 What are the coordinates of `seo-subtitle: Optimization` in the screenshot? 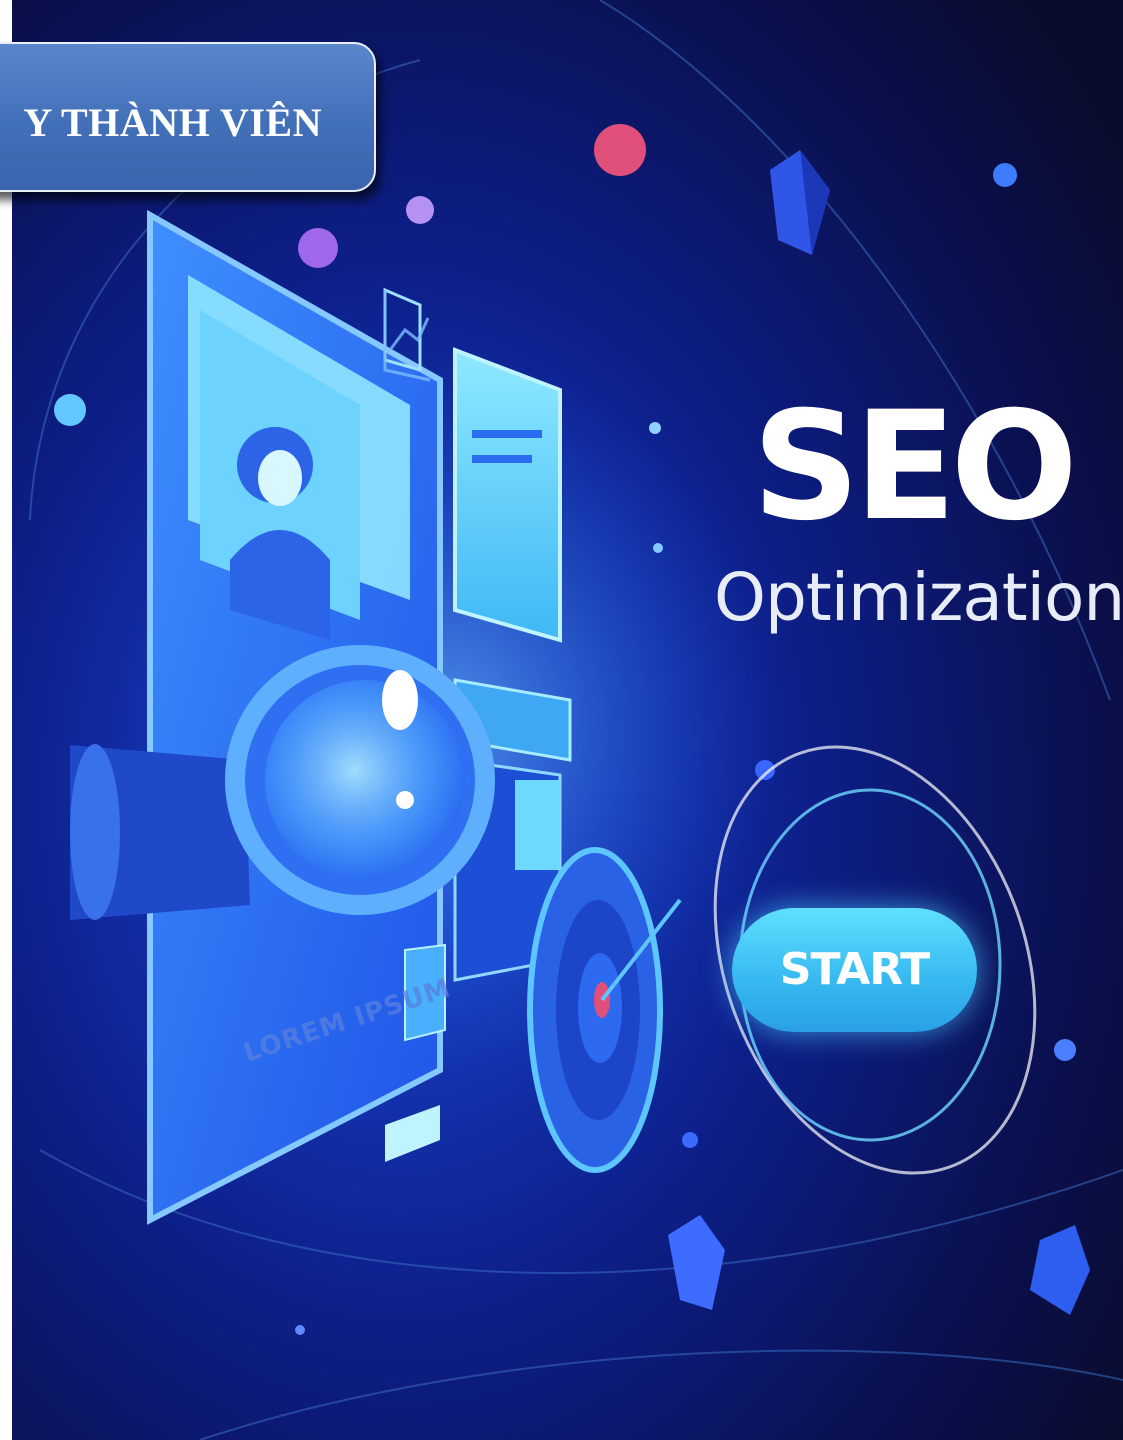 It's located at (918, 597).